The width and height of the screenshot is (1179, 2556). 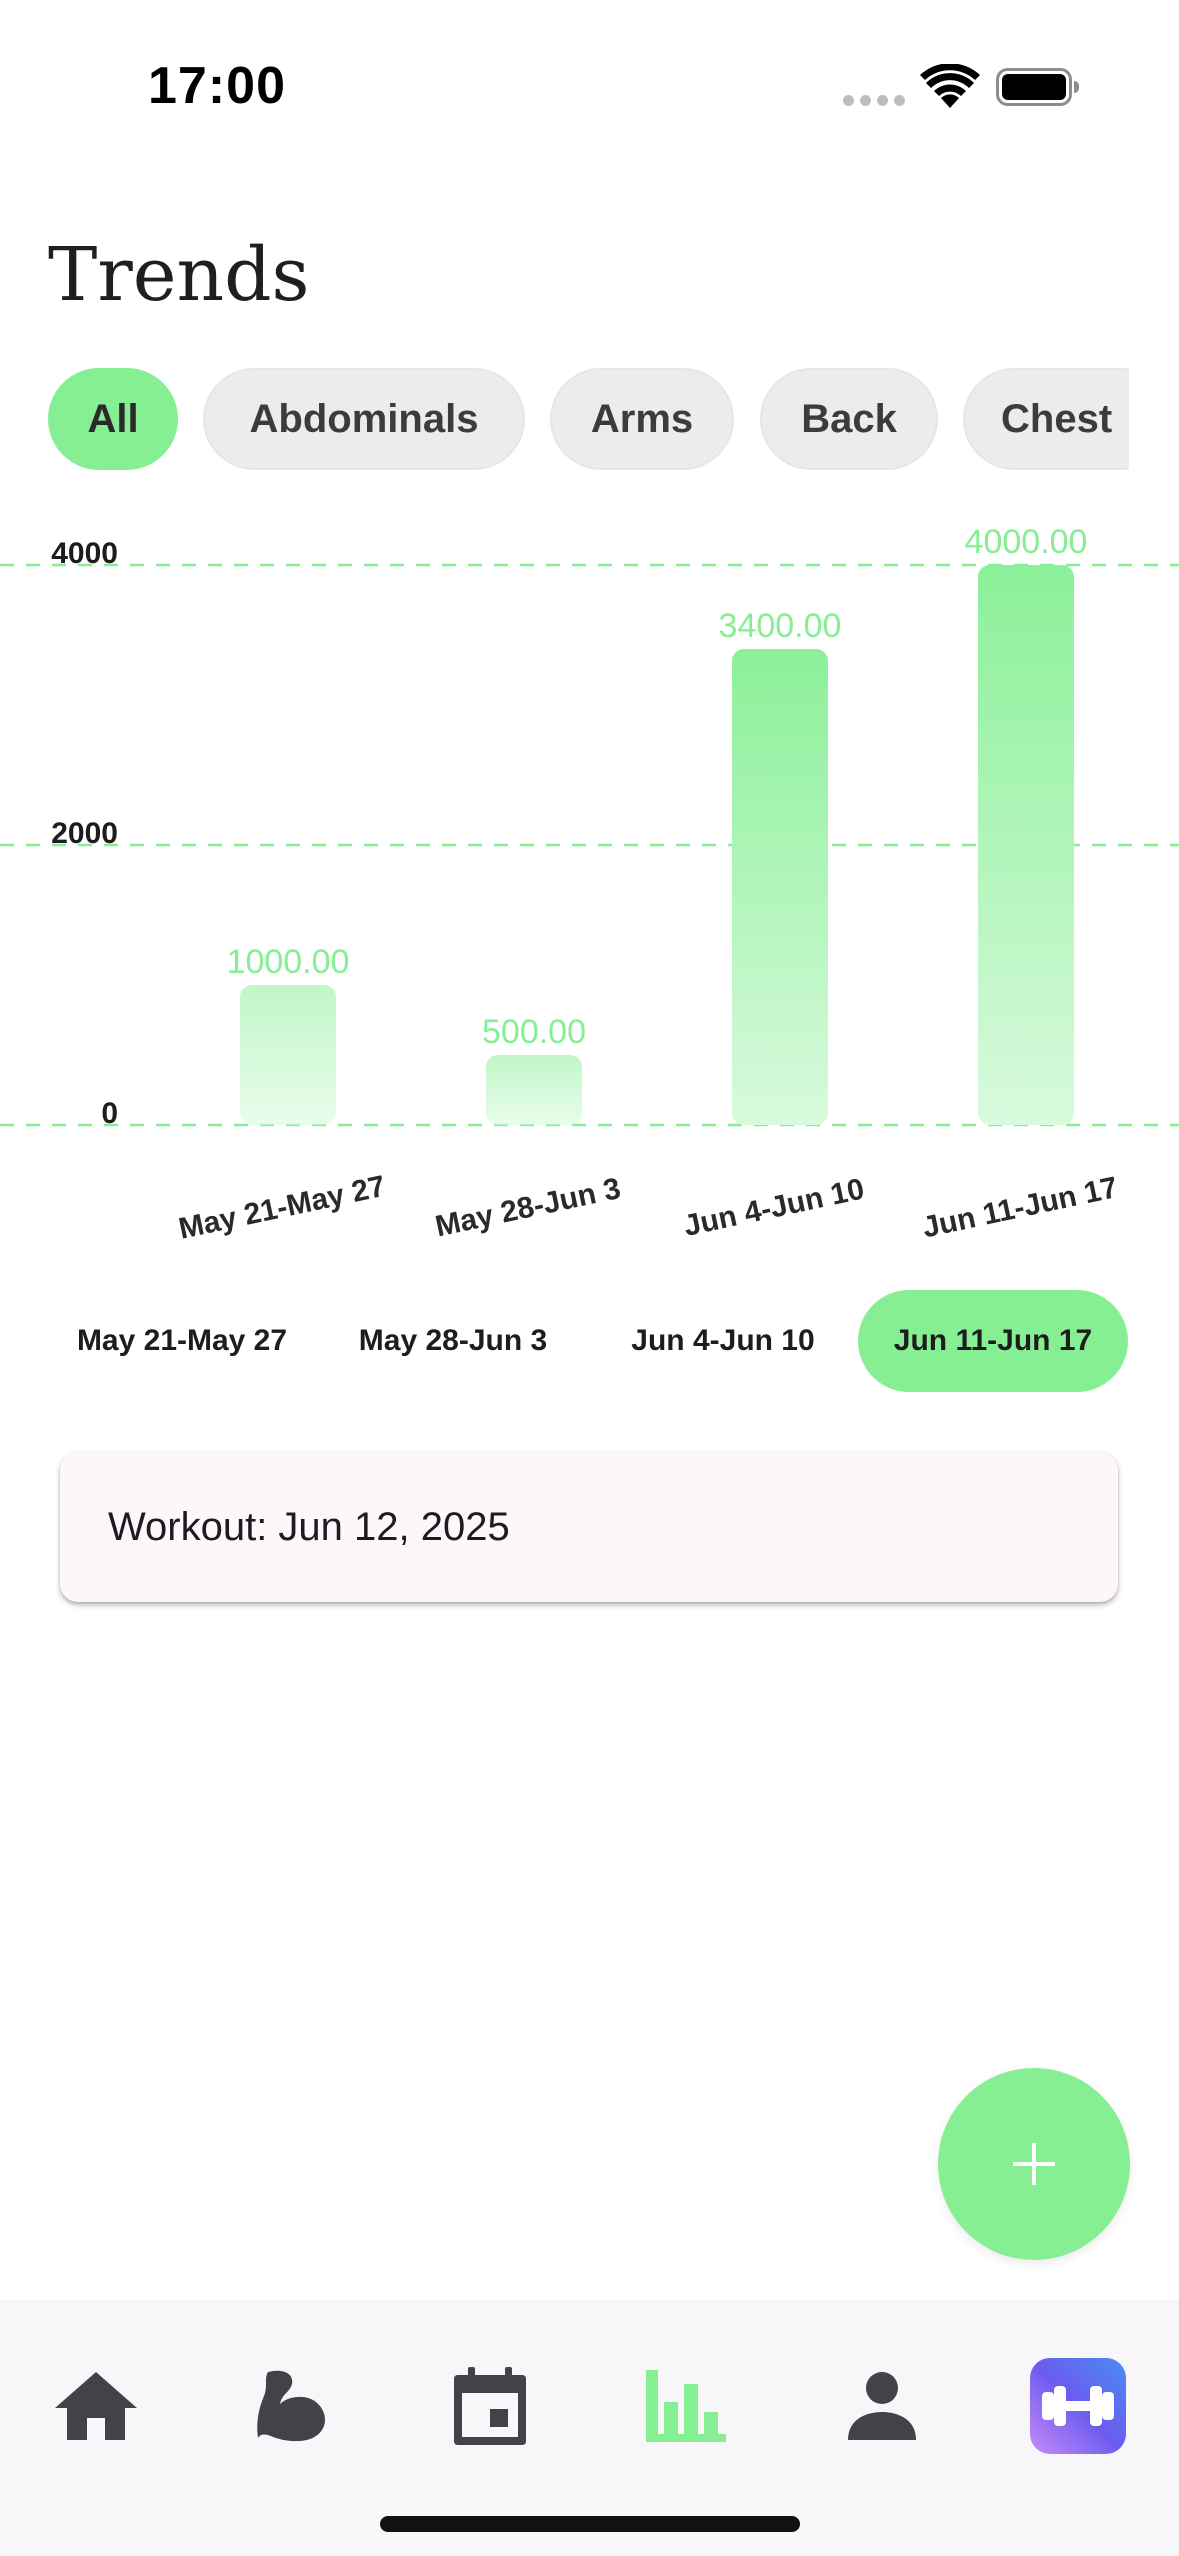 I want to click on chip-chest: Chest, so click(x=1046, y=419).